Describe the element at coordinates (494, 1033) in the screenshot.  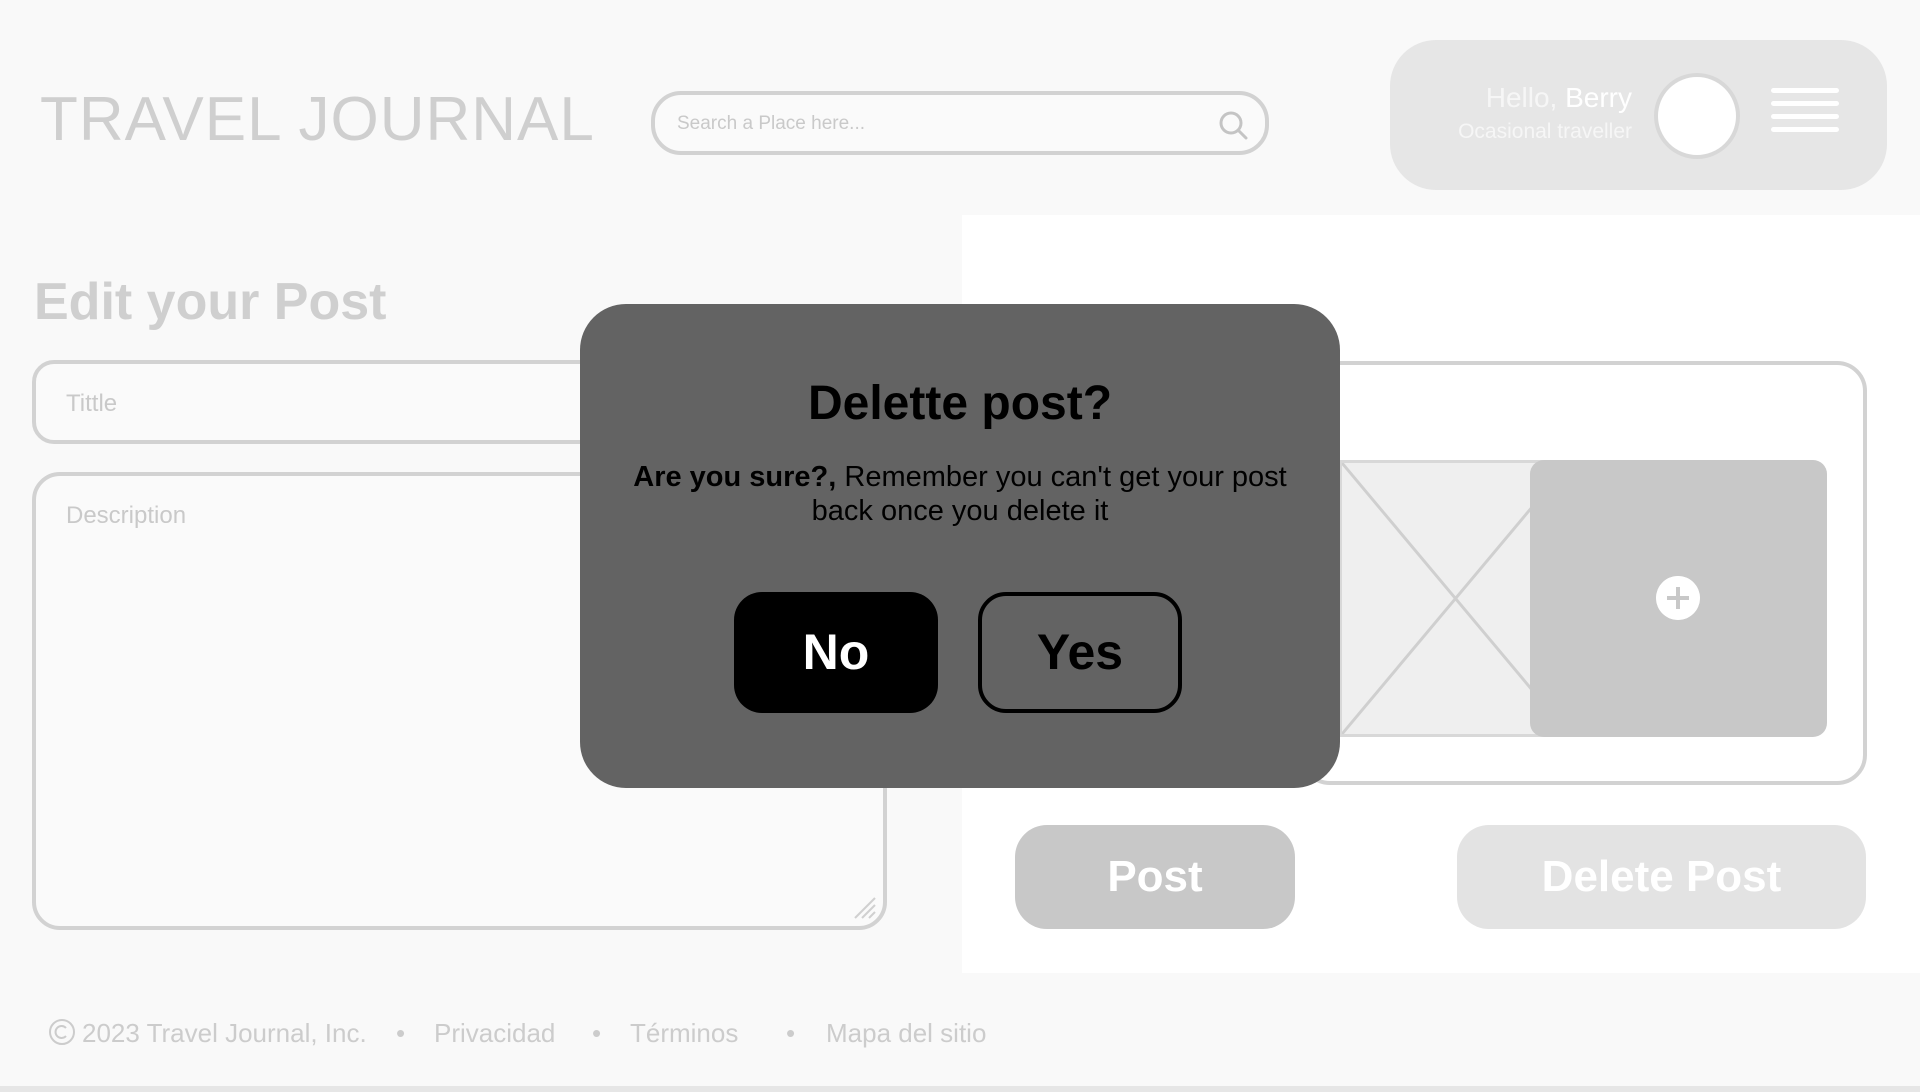
I see `footer-link-privacy: Privacidad` at that location.